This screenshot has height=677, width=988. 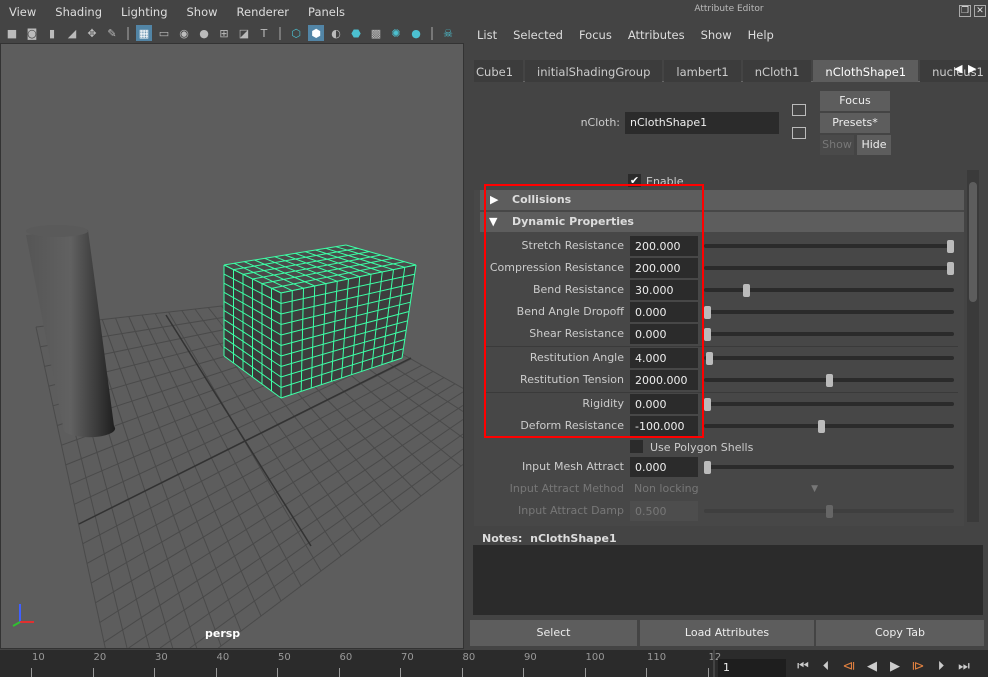 I want to click on step-forward-key-icon: ⧐, so click(x=918, y=667).